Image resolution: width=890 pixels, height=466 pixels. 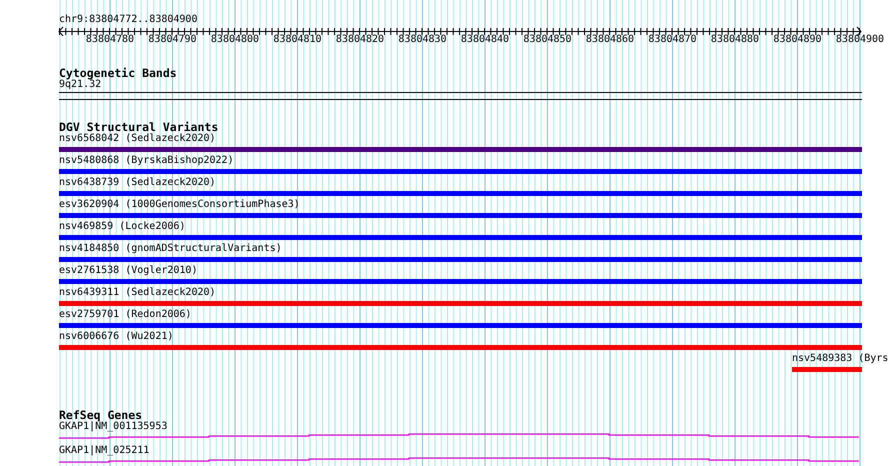 What do you see at coordinates (146, 161) in the screenshot?
I see `variant-label: nsv5480868 (ByrskaBishop2022)` at bounding box center [146, 161].